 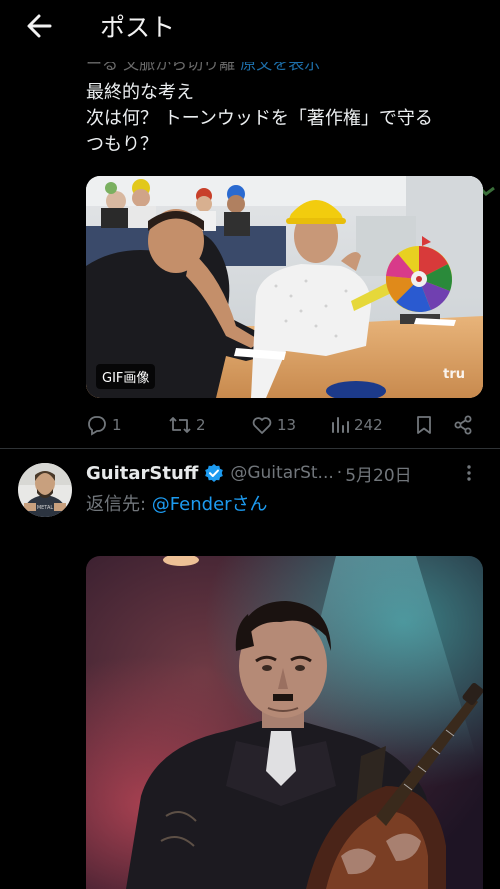 I want to click on reply-count: 1, so click(x=117, y=425).